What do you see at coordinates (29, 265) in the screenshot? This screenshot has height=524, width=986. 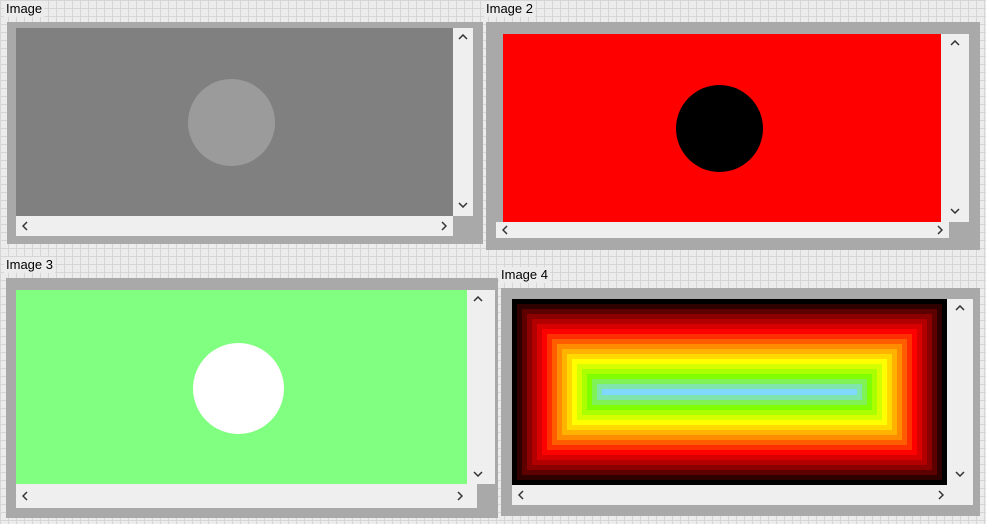 I see `image-3-label: Image 3` at bounding box center [29, 265].